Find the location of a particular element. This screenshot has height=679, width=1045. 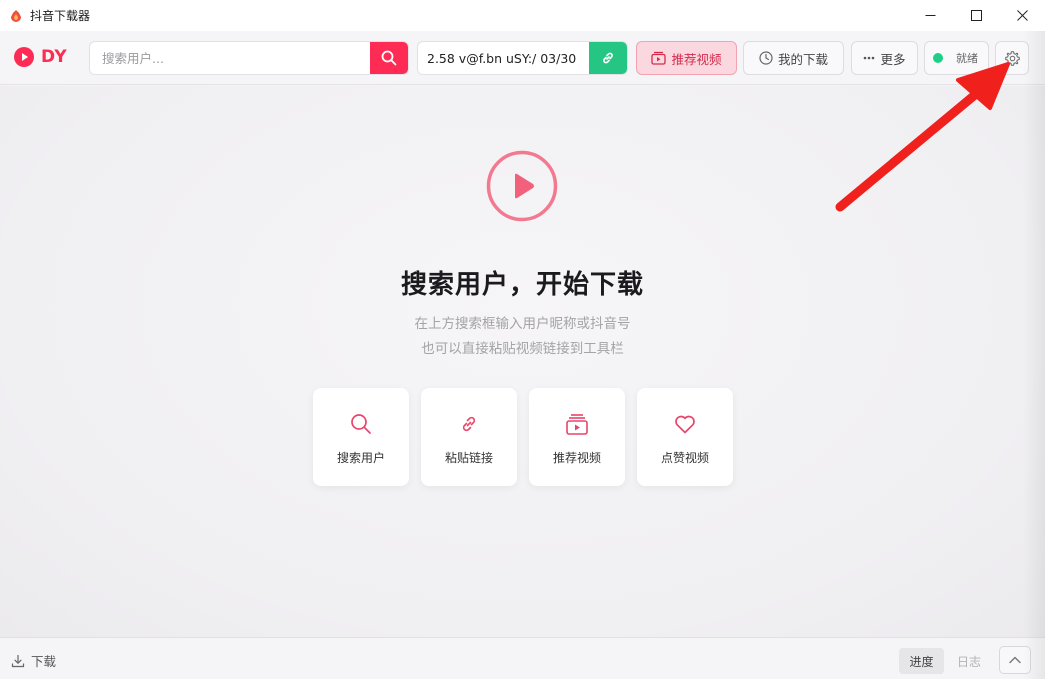

video-link-input is located at coordinates (504, 58).